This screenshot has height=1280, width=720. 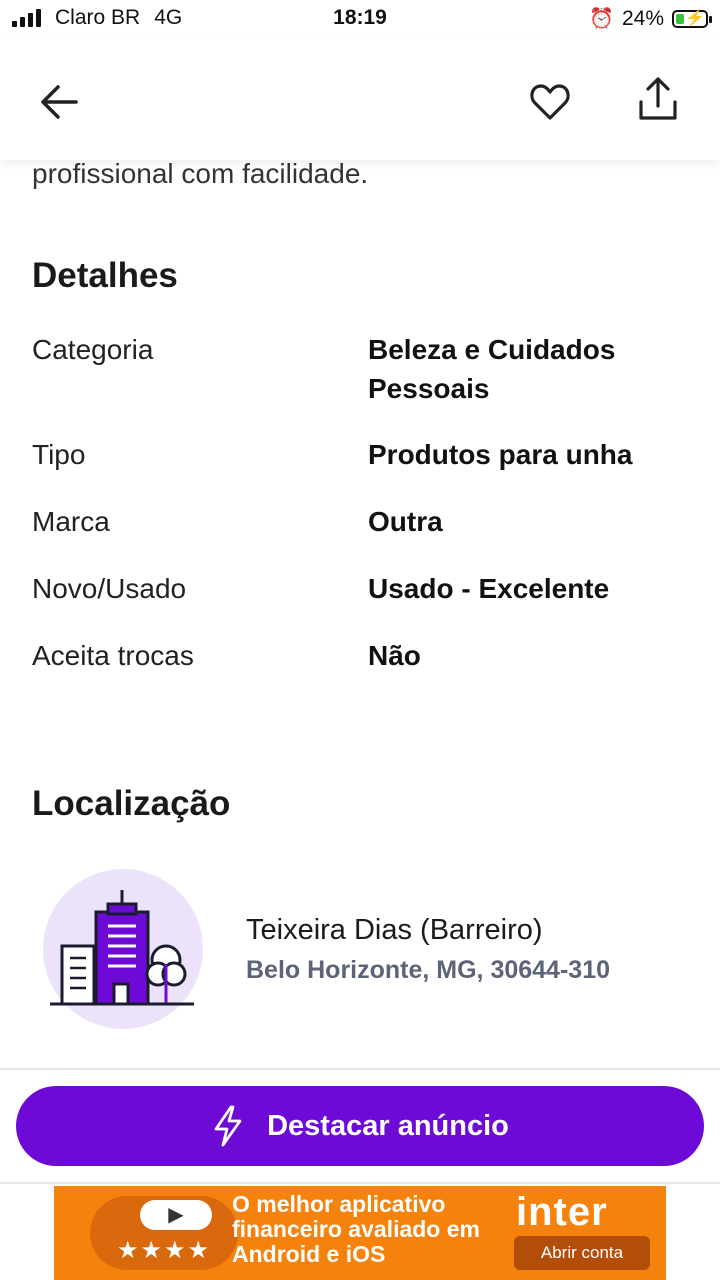 What do you see at coordinates (405, 521) in the screenshot?
I see `detail-value: Outra` at bounding box center [405, 521].